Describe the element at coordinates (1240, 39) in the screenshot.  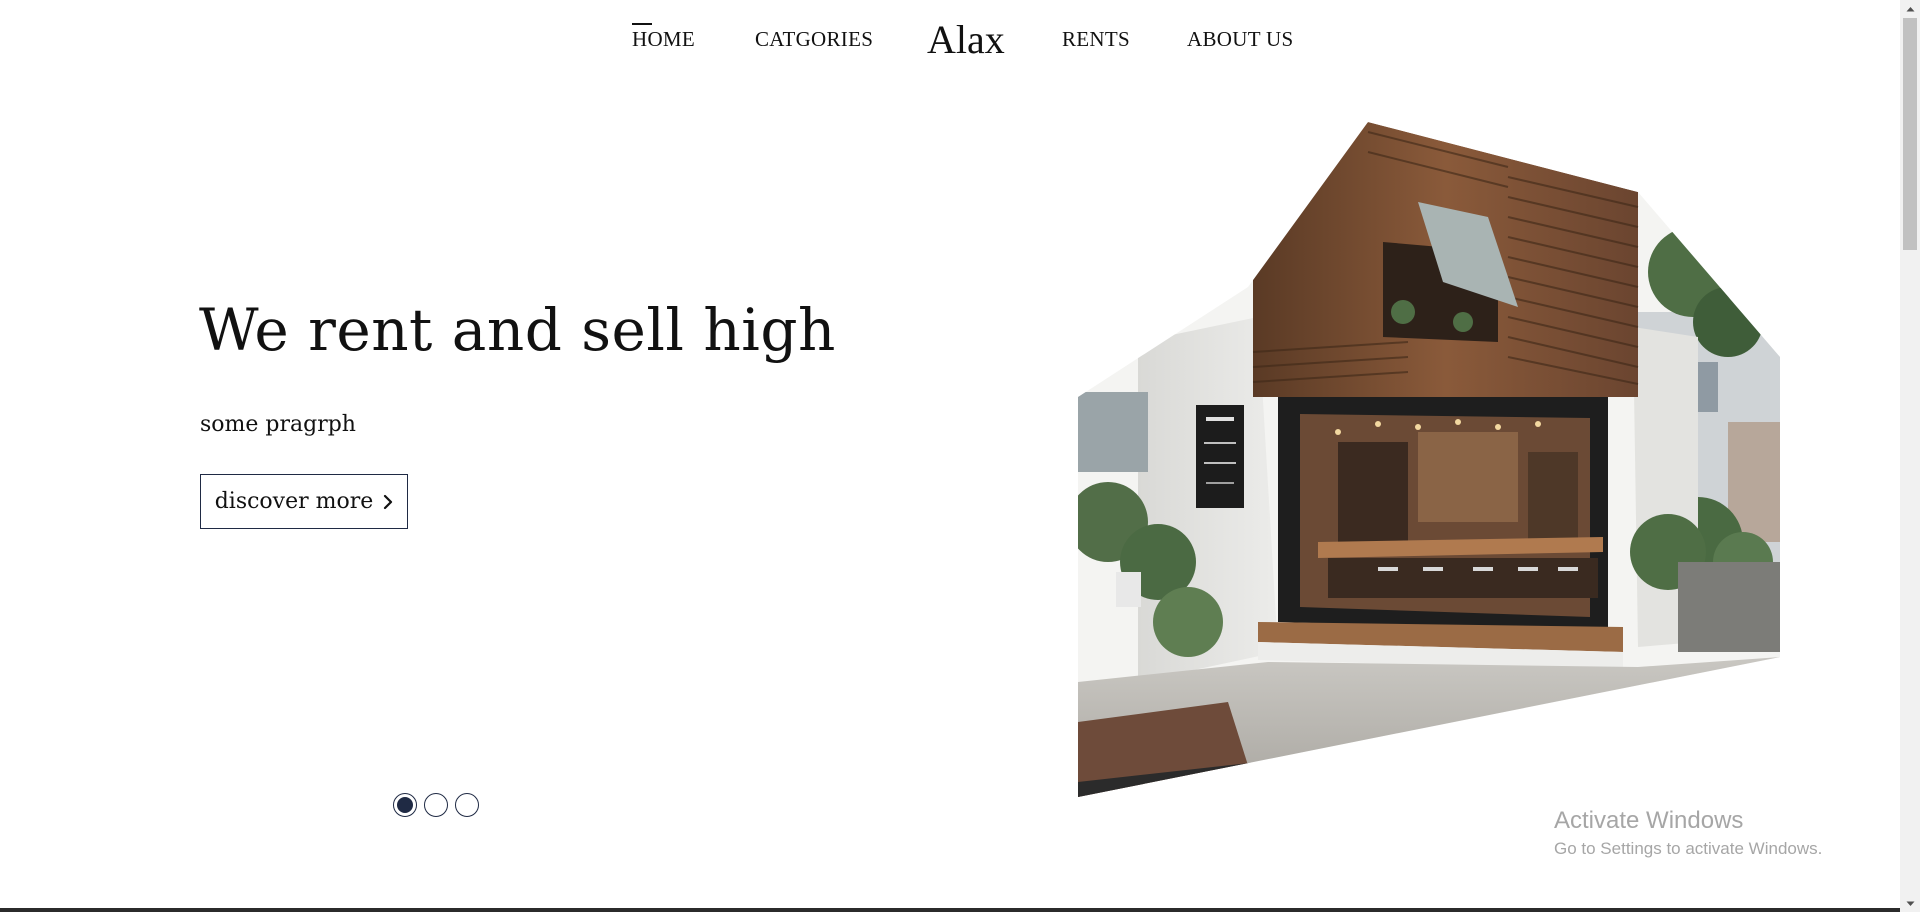
I see `nav-link-about-us: ABOUT US` at that location.